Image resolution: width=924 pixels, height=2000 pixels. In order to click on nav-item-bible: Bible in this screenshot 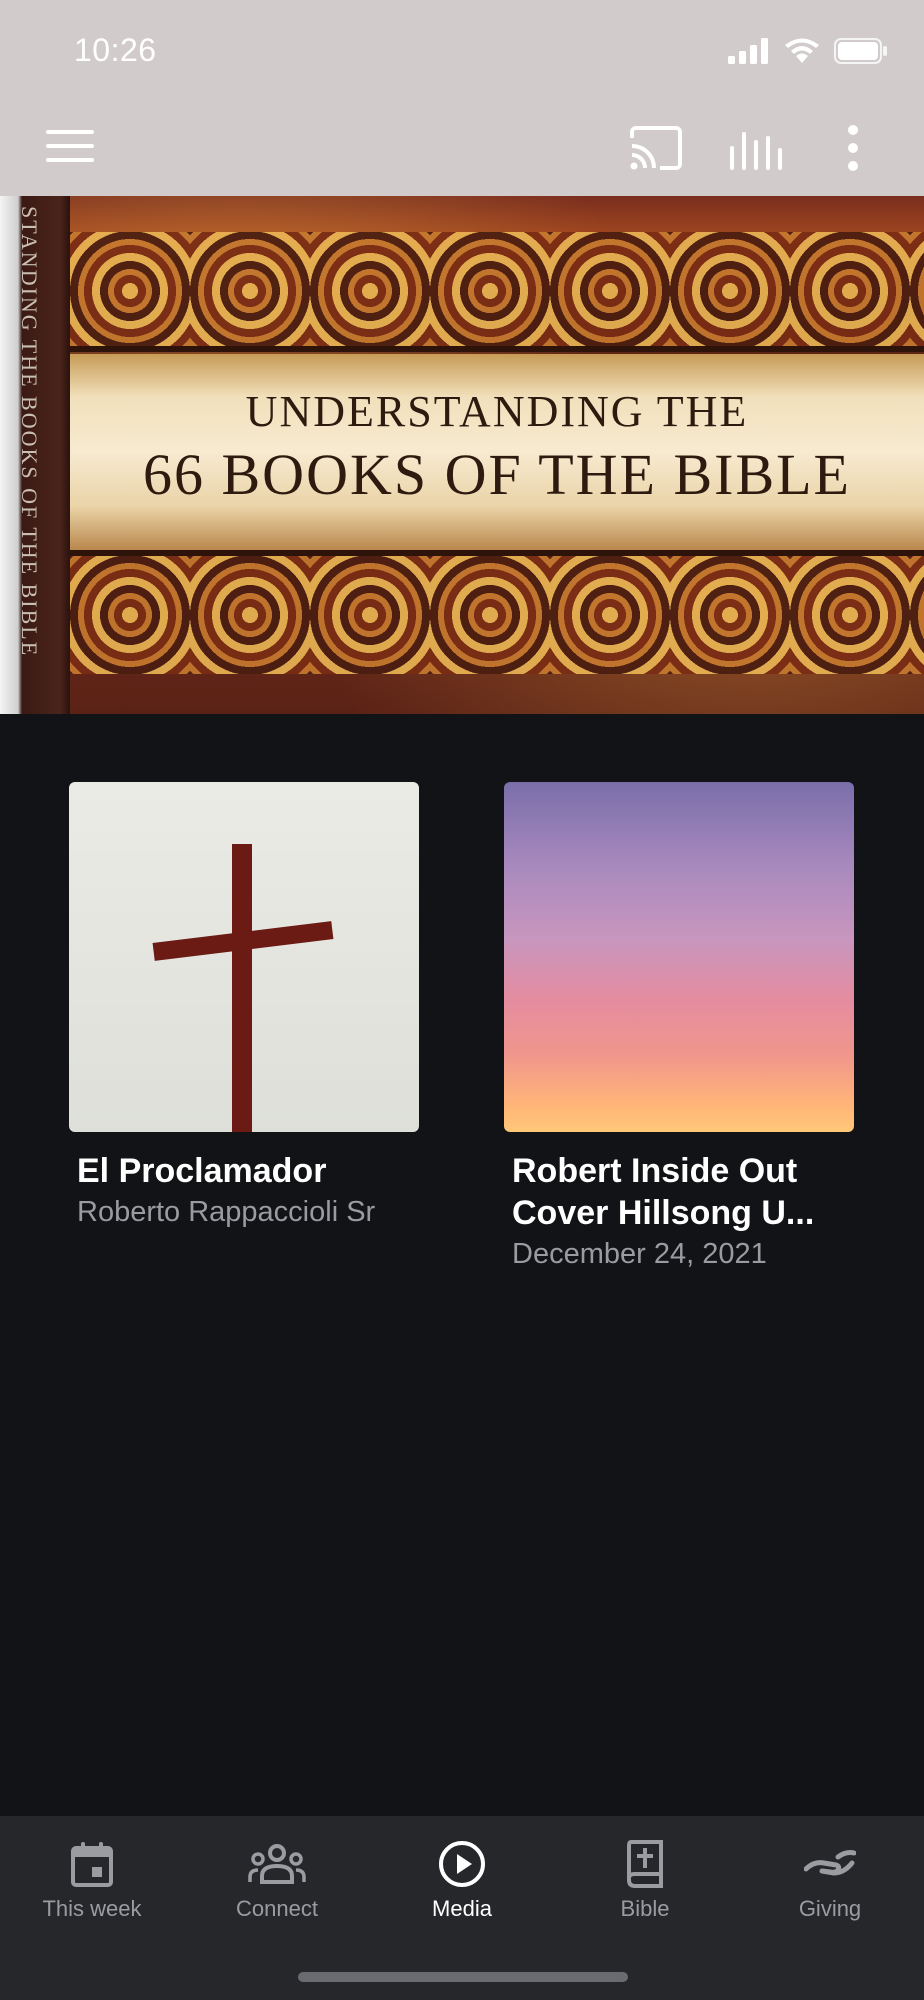, I will do `click(645, 1891)`.